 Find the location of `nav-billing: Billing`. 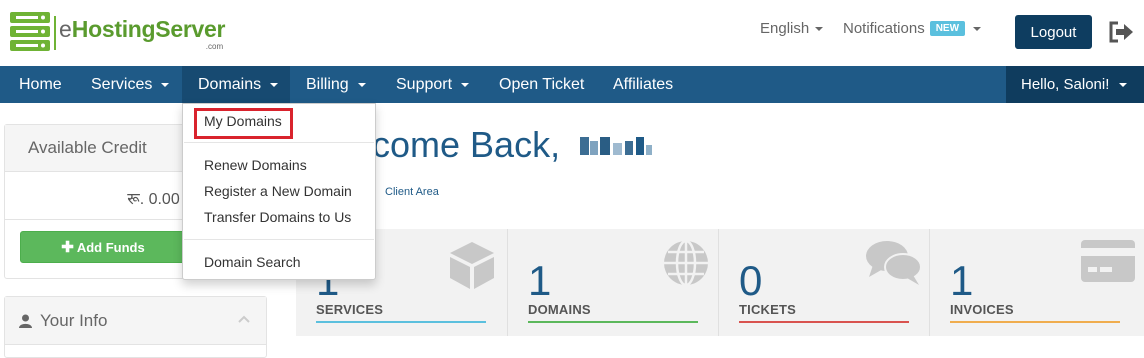

nav-billing: Billing is located at coordinates (336, 84).